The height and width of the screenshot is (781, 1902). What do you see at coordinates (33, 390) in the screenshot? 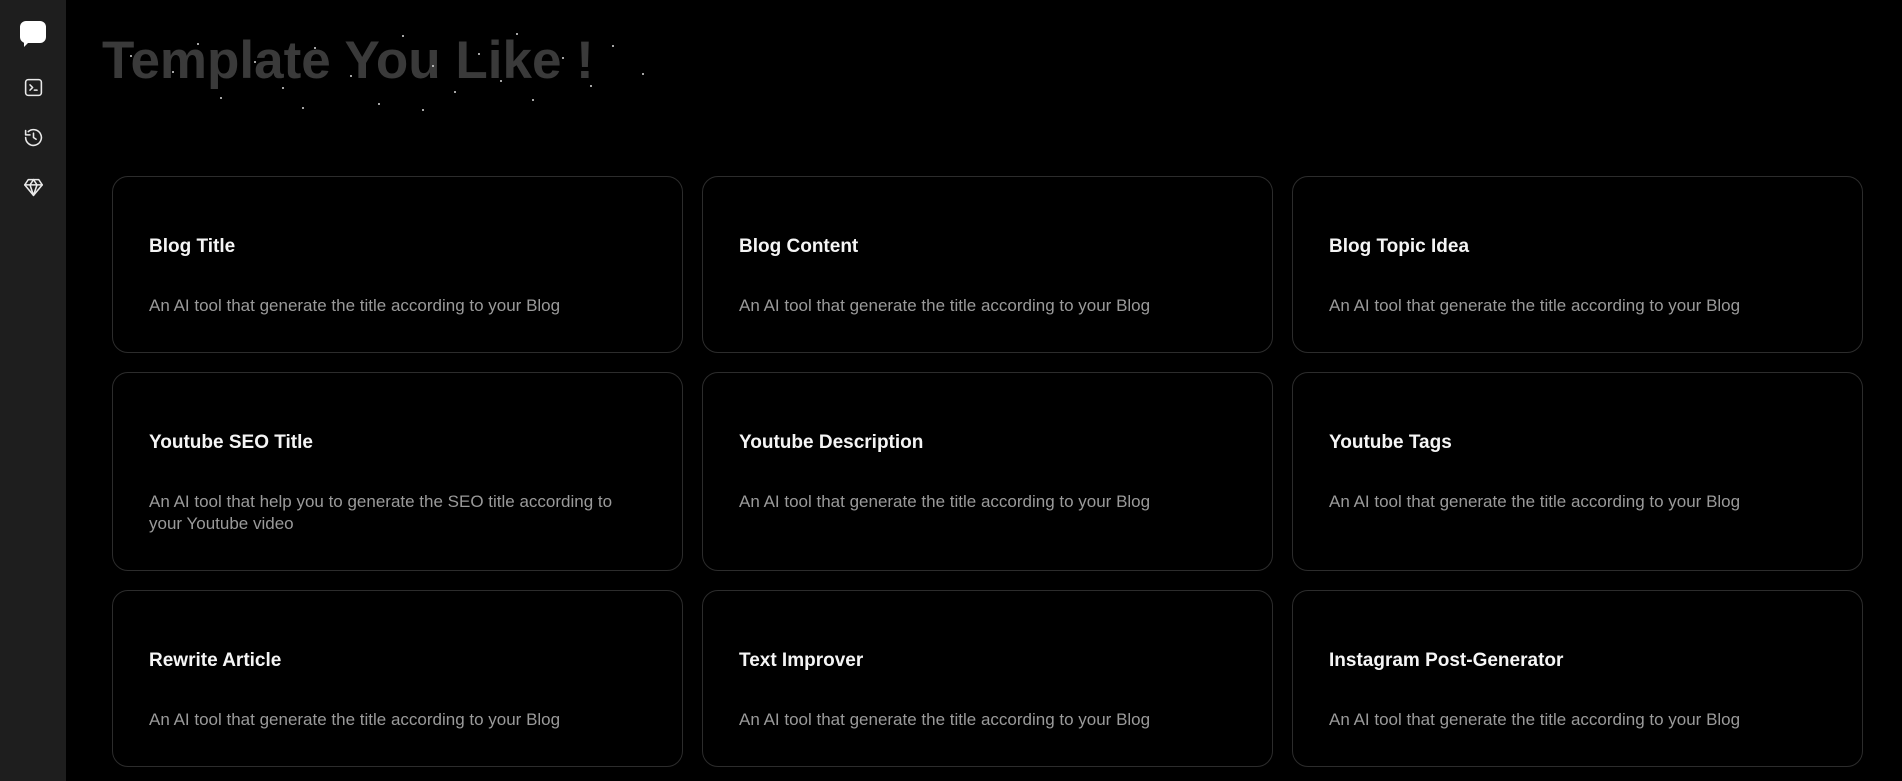
I see `sidebar` at bounding box center [33, 390].